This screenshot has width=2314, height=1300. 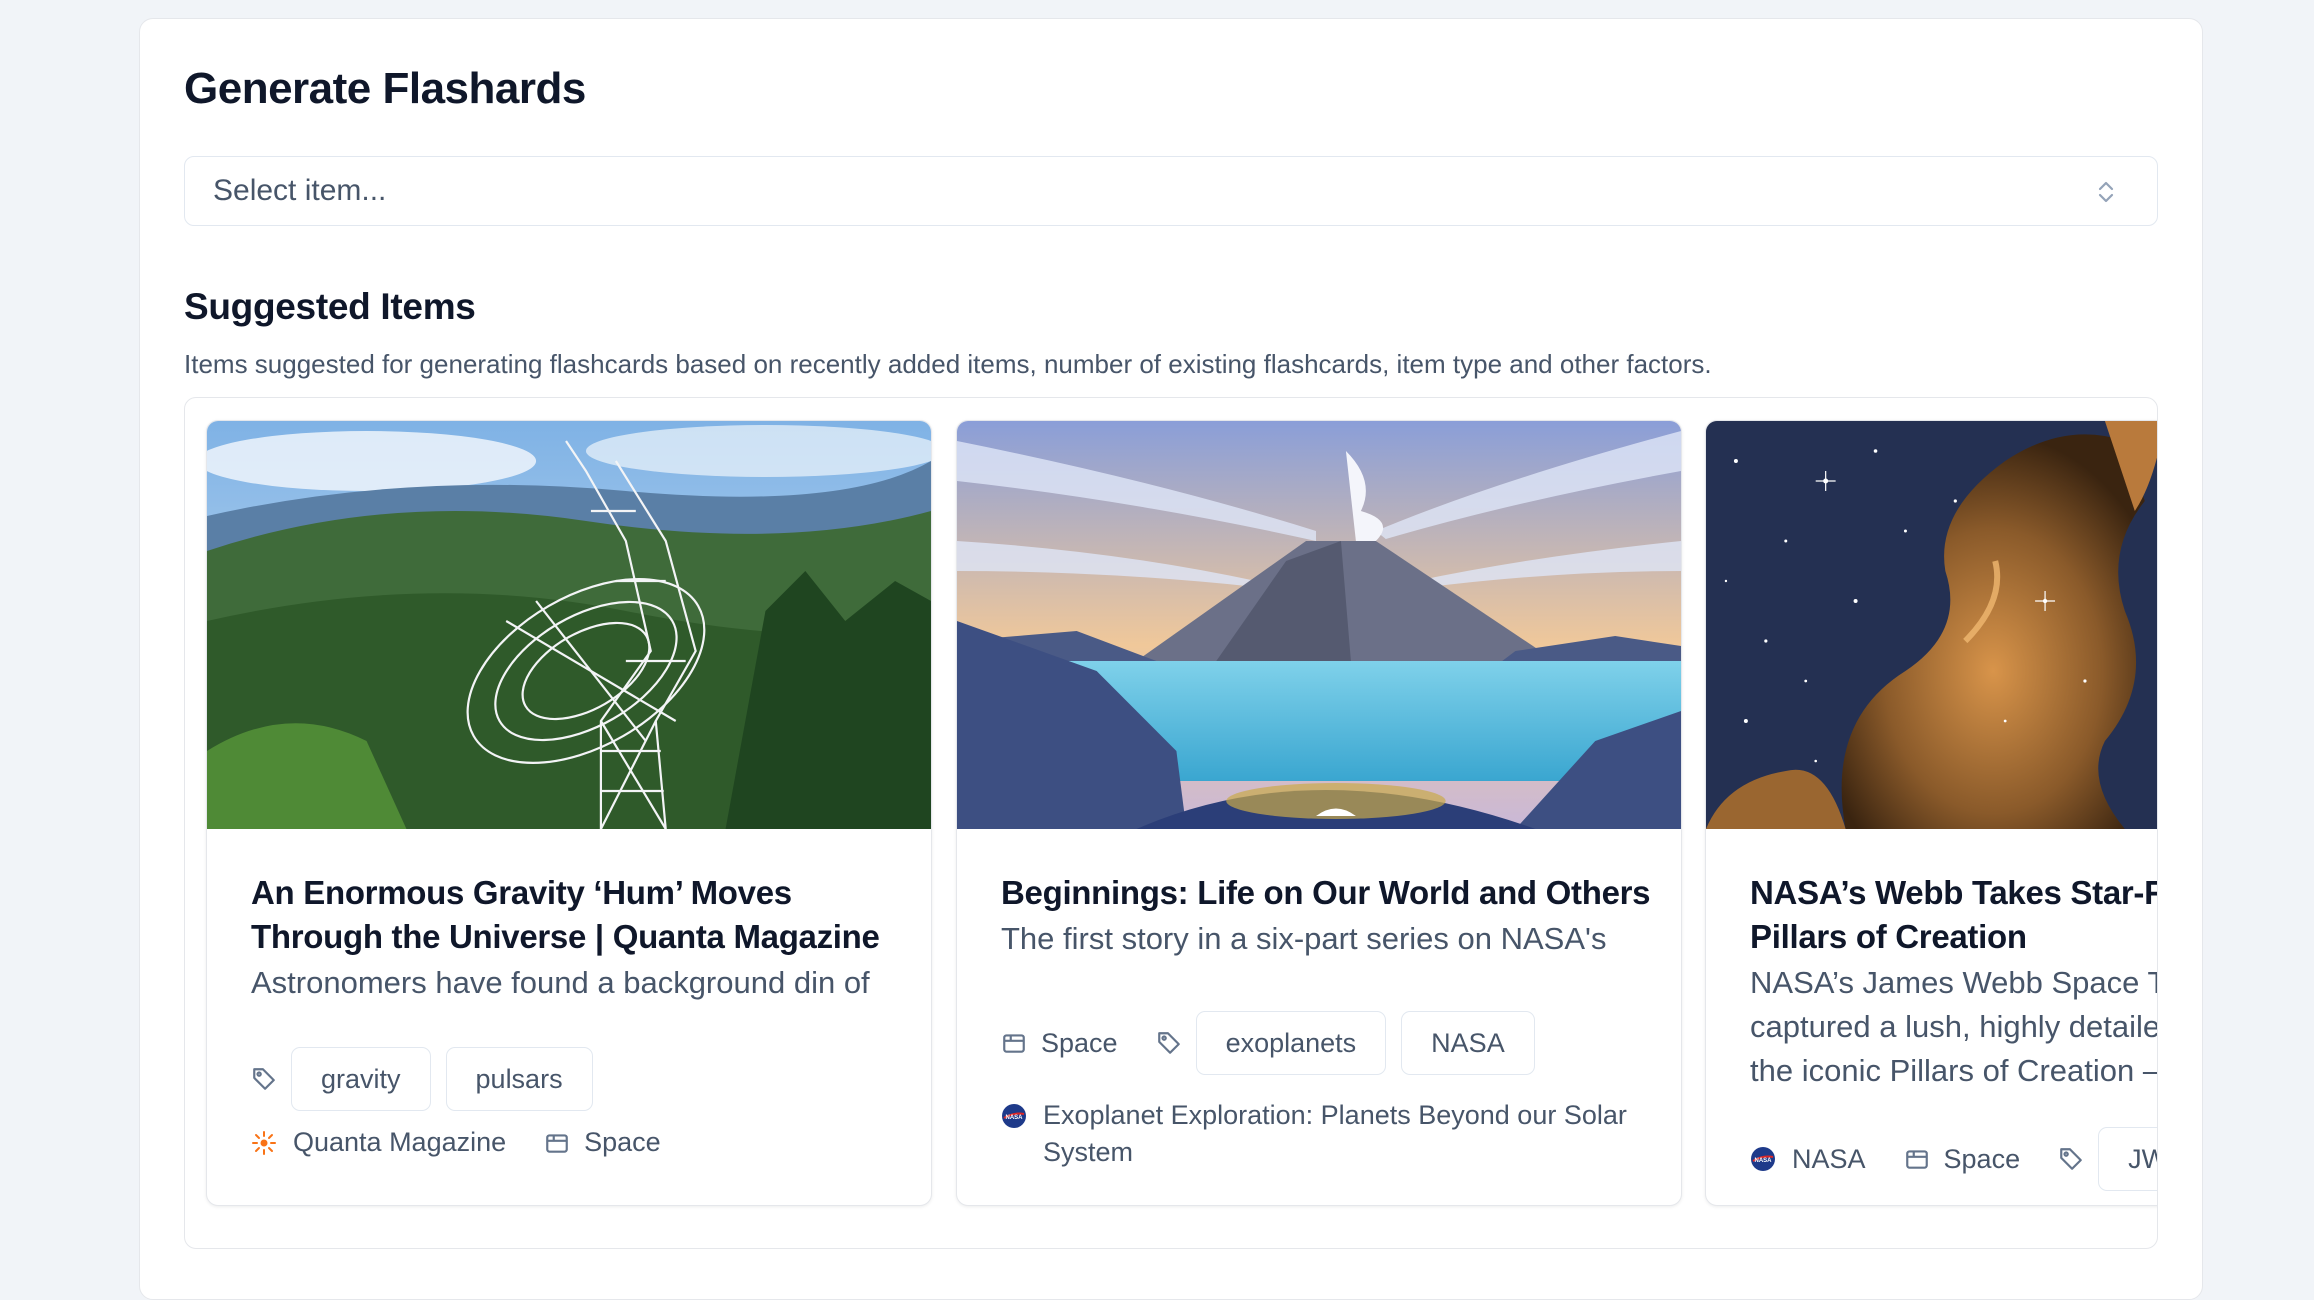 I want to click on card-source: Quanta Magazine, so click(x=378, y=1142).